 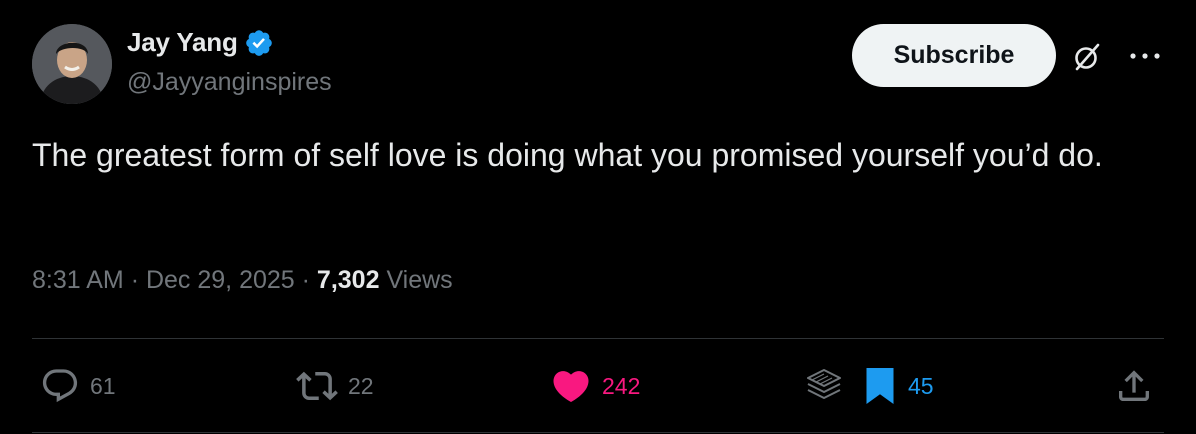 I want to click on reply-icon, so click(x=60, y=386).